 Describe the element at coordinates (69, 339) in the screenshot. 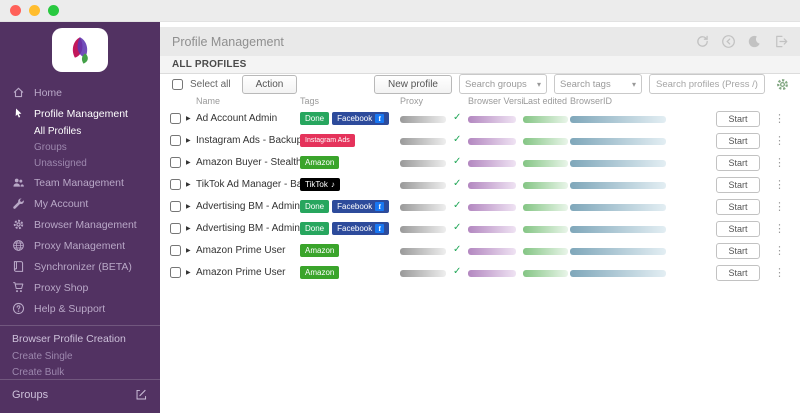

I see `creation-section-title: Browser Profile Creation` at that location.